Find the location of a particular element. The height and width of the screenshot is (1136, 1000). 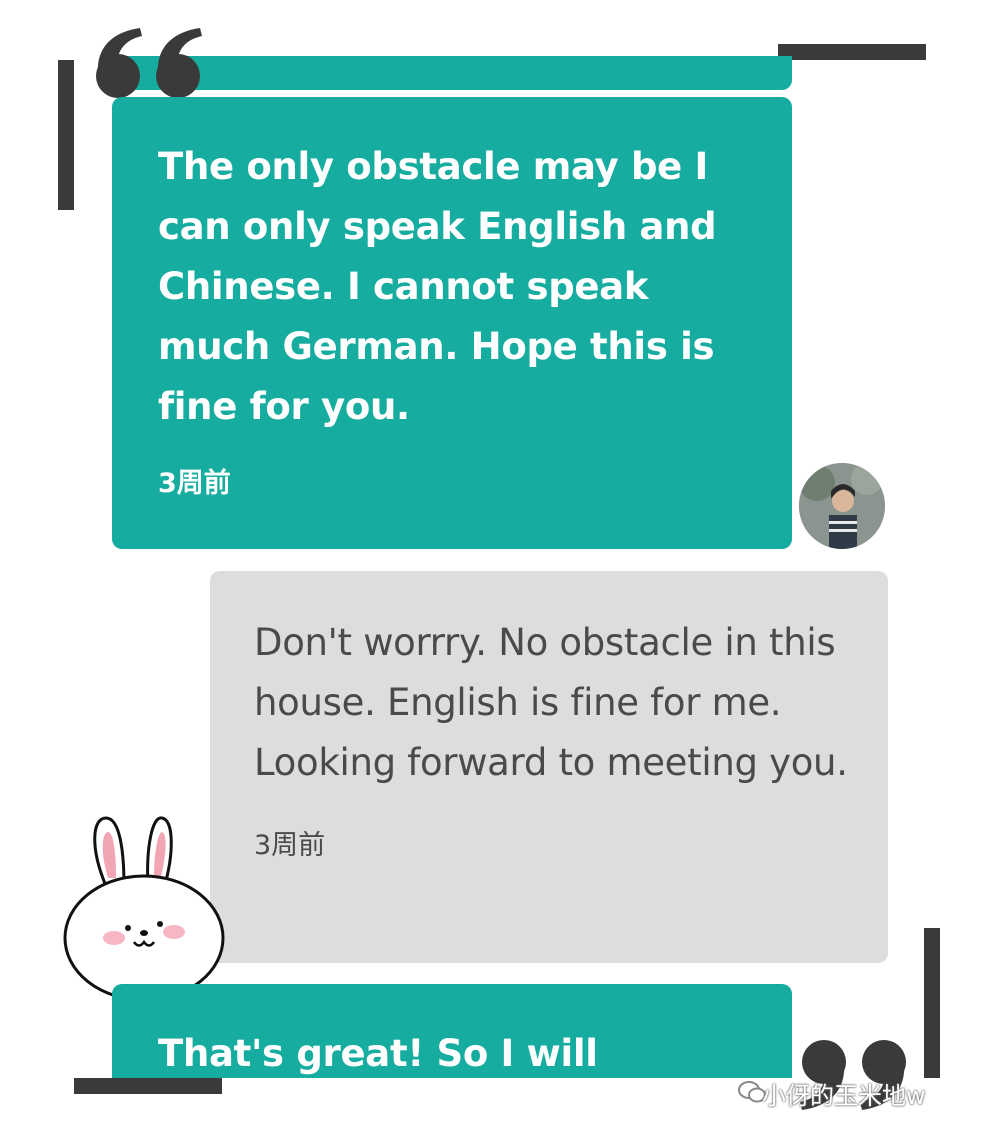

watermark-text: 小伢的玉米地w is located at coordinates (844, 1096).